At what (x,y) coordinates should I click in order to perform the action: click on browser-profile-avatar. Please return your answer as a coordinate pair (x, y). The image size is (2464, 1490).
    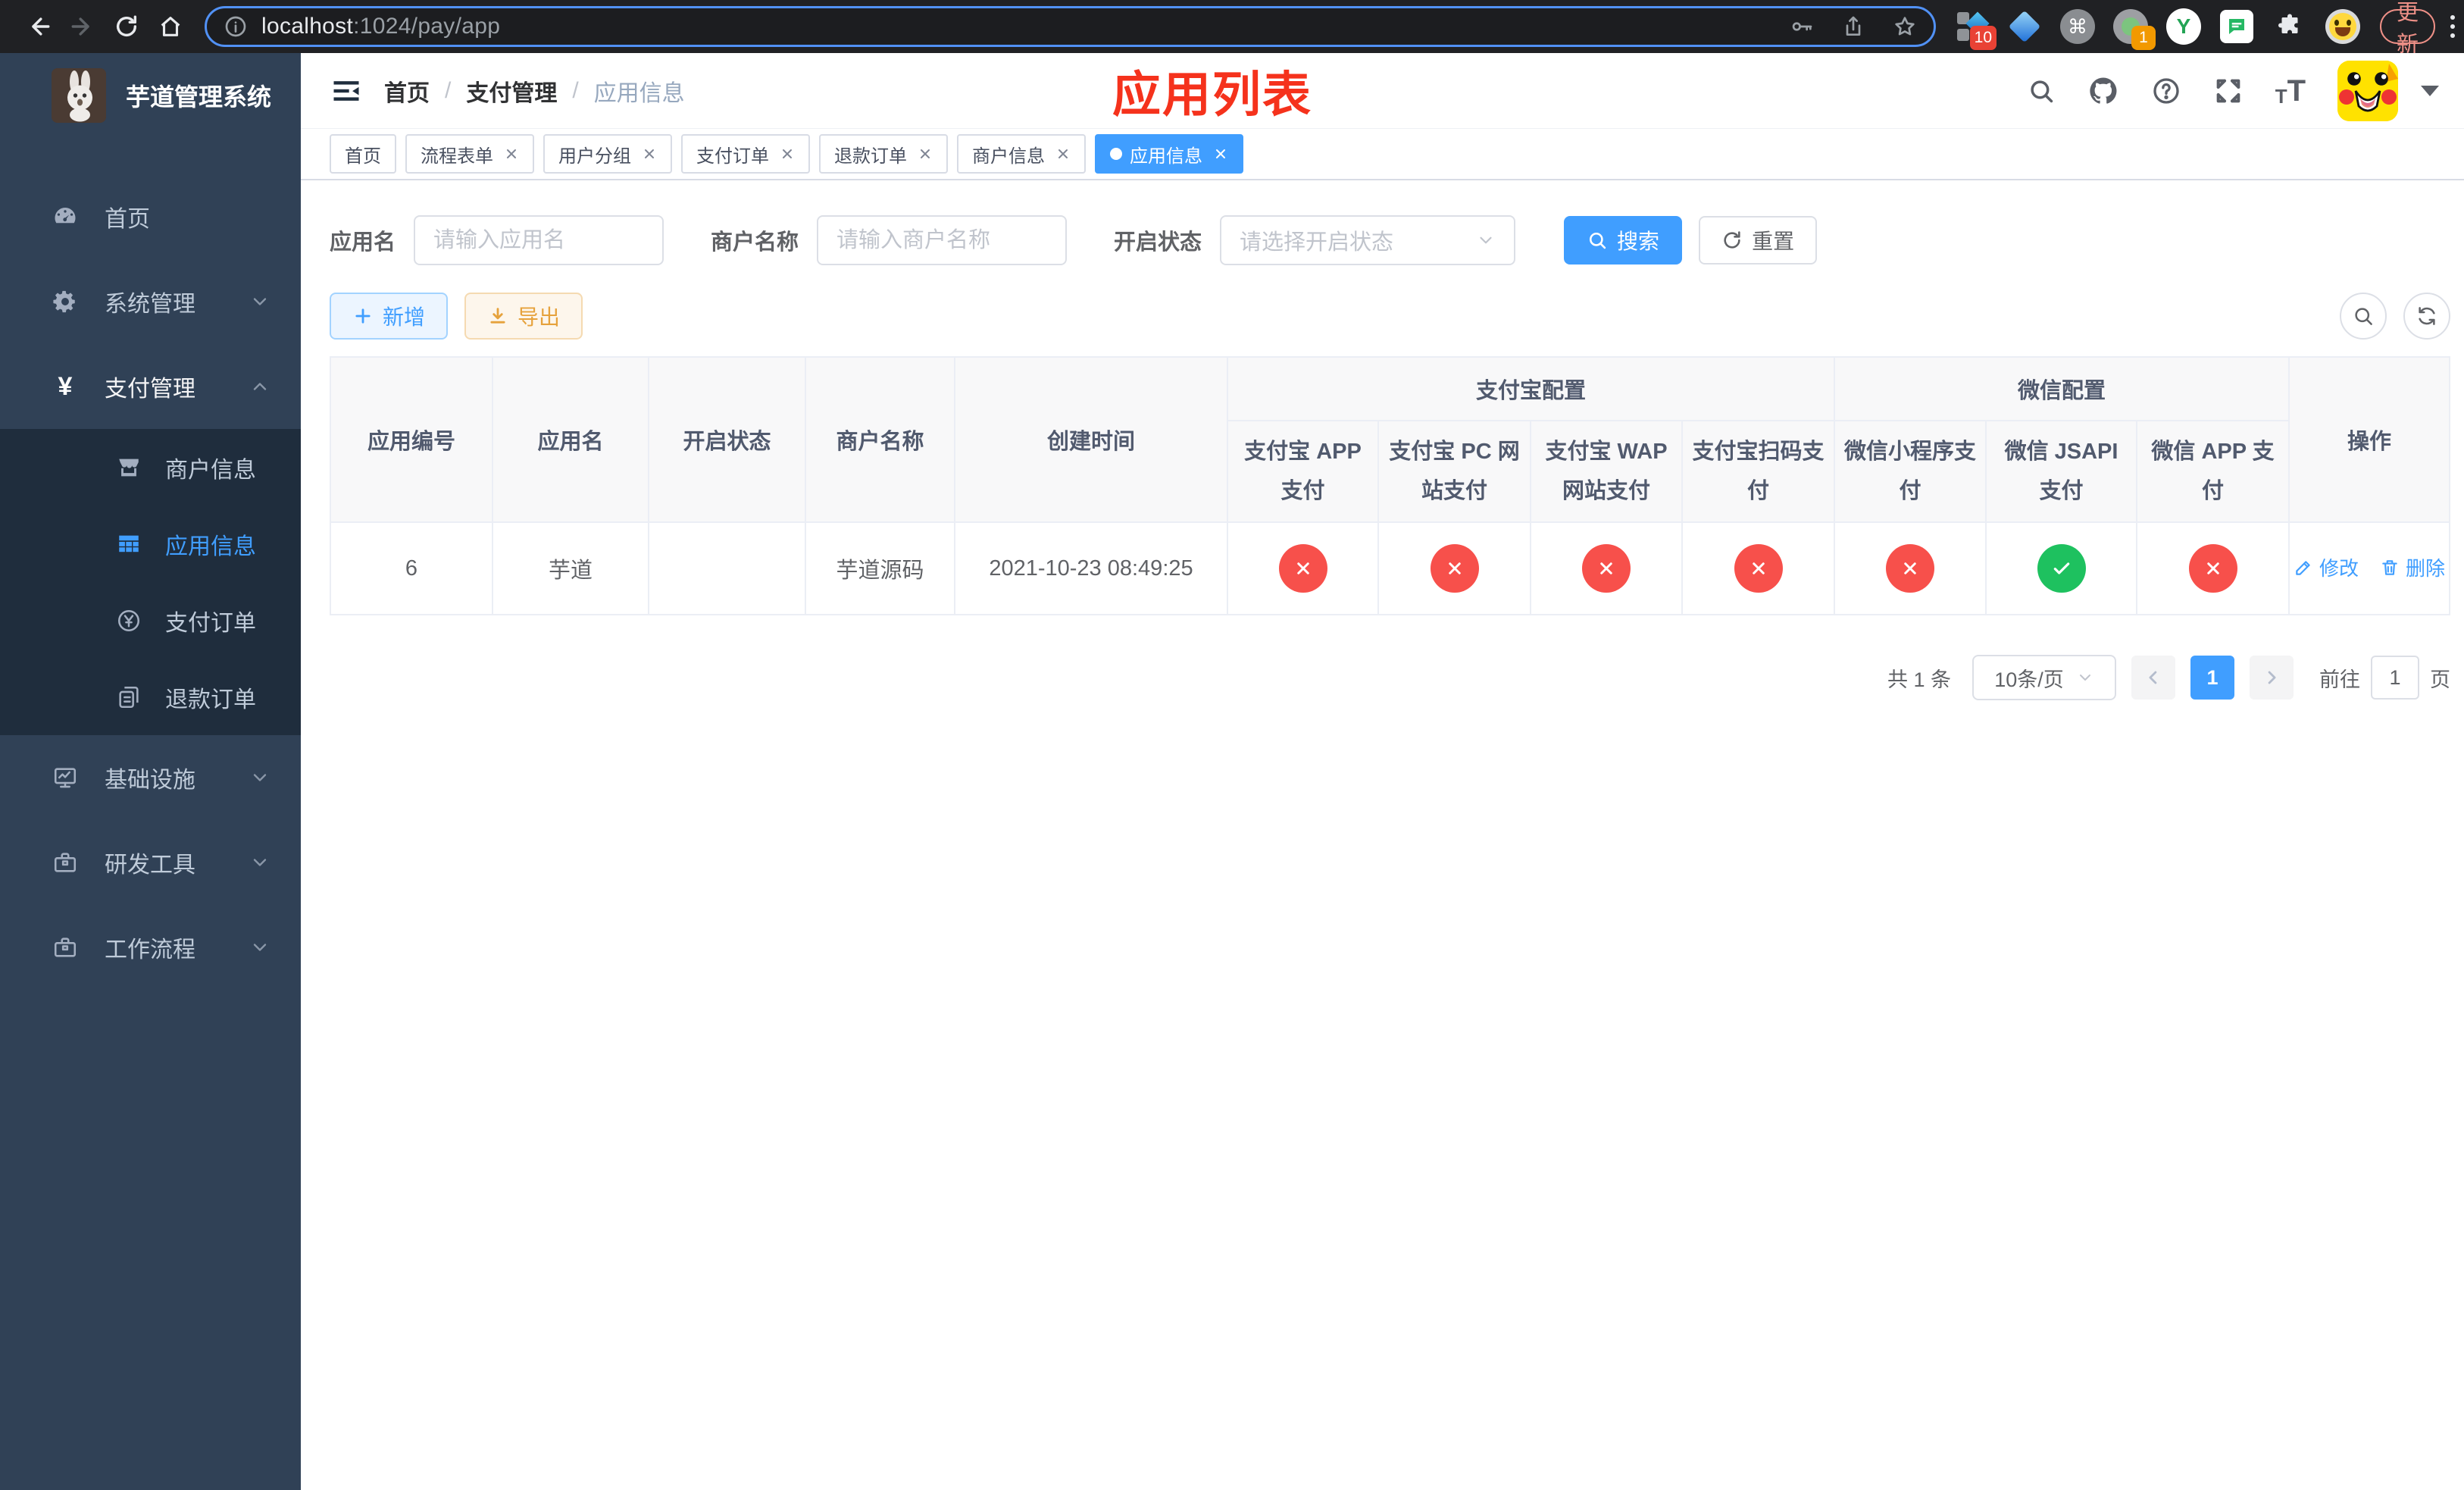
    Looking at the image, I should click on (2342, 27).